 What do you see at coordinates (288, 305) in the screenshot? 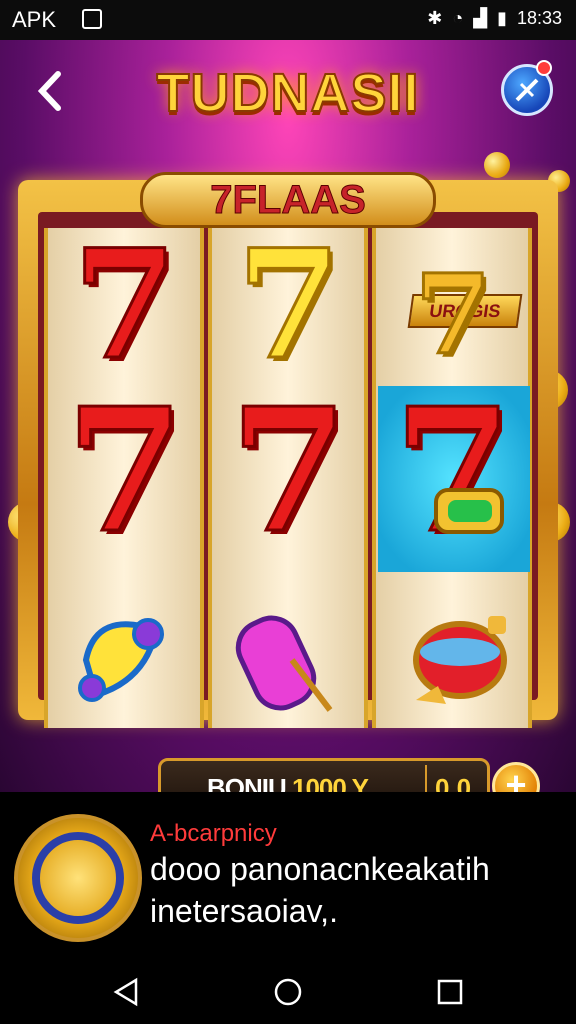
I see `yellow-seven-symbol: 7` at bounding box center [288, 305].